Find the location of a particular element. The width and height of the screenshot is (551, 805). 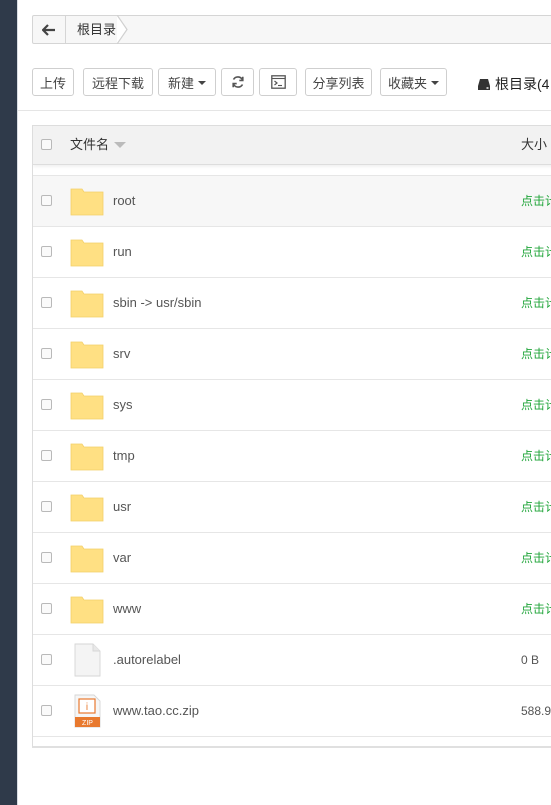

refresh-button is located at coordinates (237, 82).